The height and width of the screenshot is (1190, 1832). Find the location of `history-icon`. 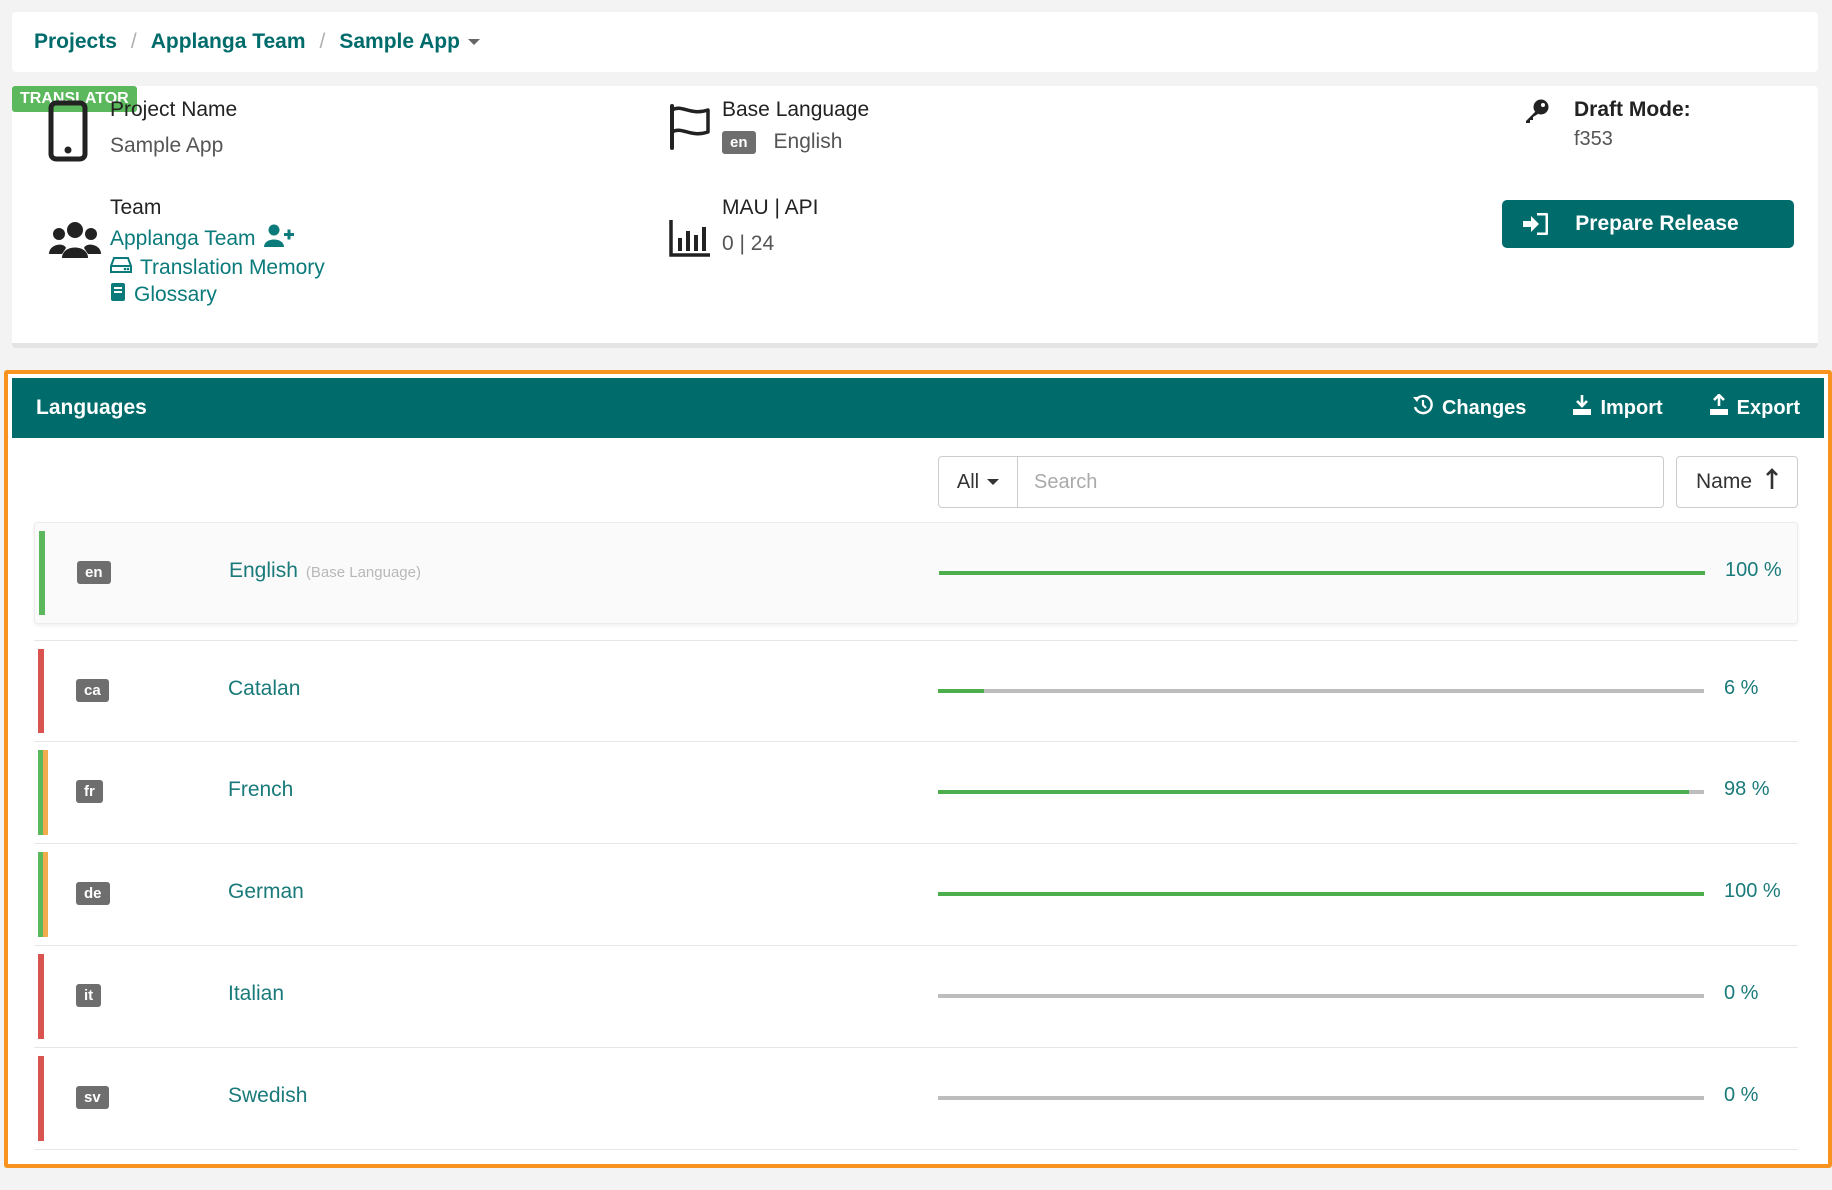

history-icon is located at coordinates (1423, 408).